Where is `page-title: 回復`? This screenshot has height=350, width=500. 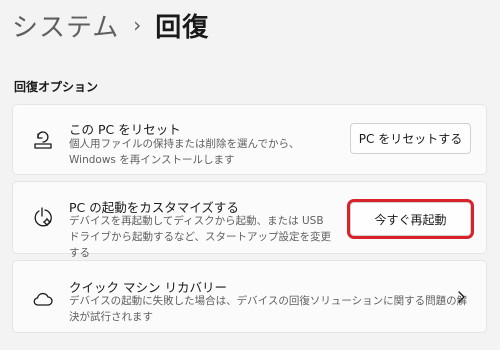 page-title: 回復 is located at coordinates (182, 27).